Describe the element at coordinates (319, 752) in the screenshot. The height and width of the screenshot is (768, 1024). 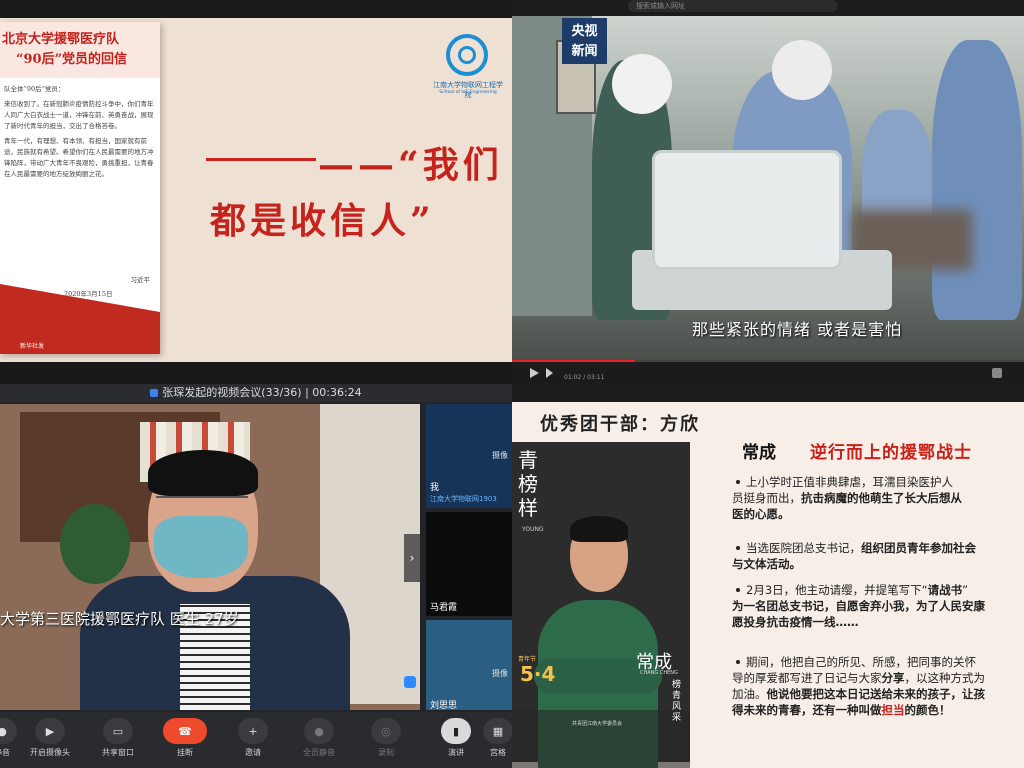
I see `button-label: 全员静音` at that location.